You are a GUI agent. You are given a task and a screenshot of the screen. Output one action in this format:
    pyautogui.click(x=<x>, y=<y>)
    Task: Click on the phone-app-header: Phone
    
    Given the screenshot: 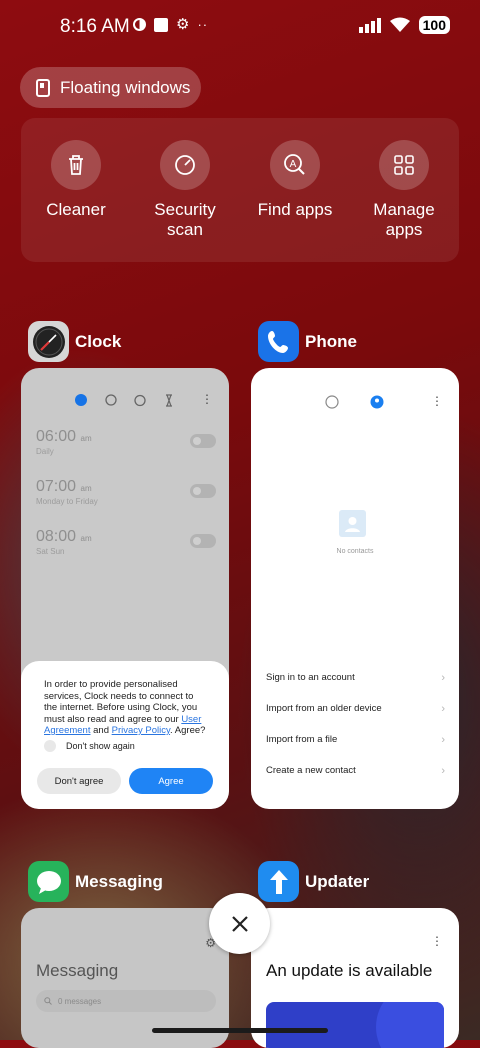 What is the action you would take?
    pyautogui.click(x=307, y=341)
    